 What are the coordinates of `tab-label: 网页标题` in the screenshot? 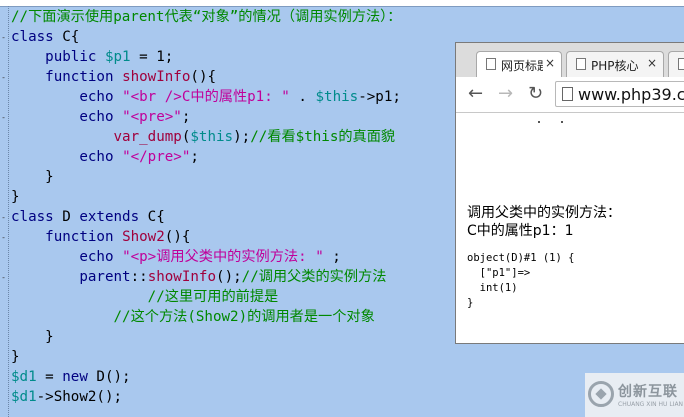 It's located at (522, 66).